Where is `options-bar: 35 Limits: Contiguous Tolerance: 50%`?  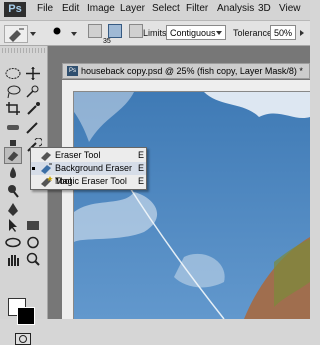 options-bar: 35 Limits: Contiguous Tolerance: 50% is located at coordinates (155, 33).